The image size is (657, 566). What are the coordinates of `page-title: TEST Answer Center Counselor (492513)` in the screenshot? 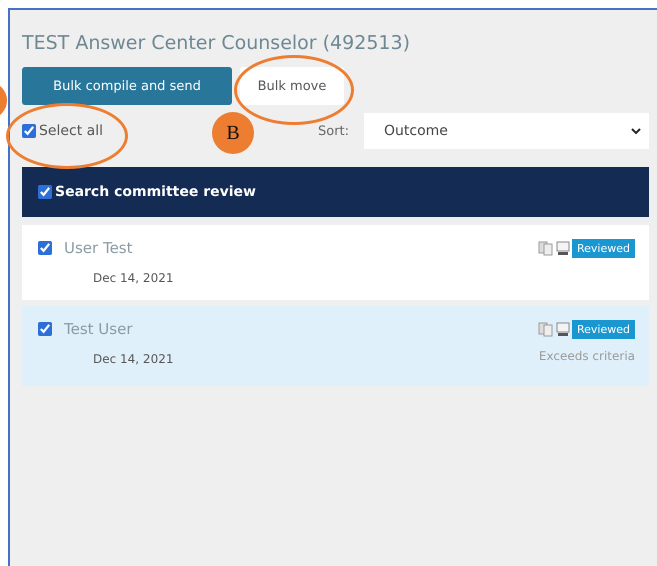 It's located at (216, 43).